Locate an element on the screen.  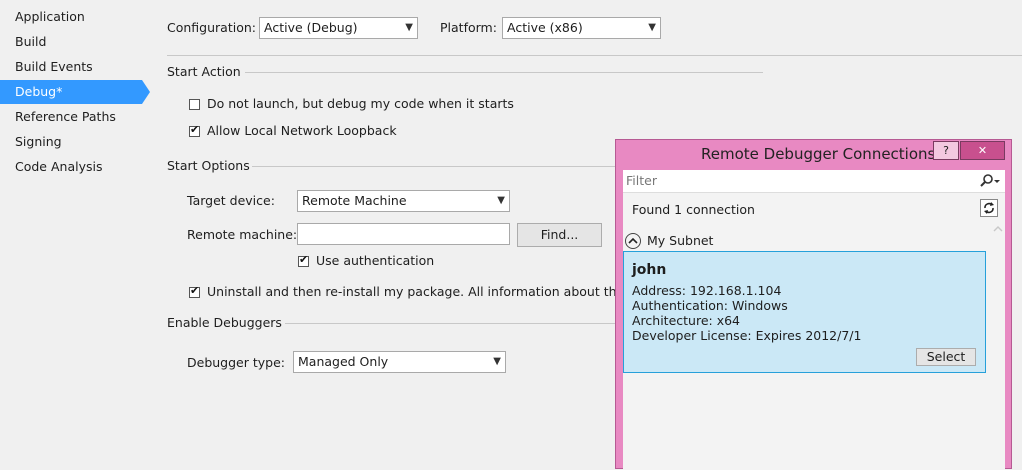
sidebar-item-application: Application is located at coordinates (71, 17).